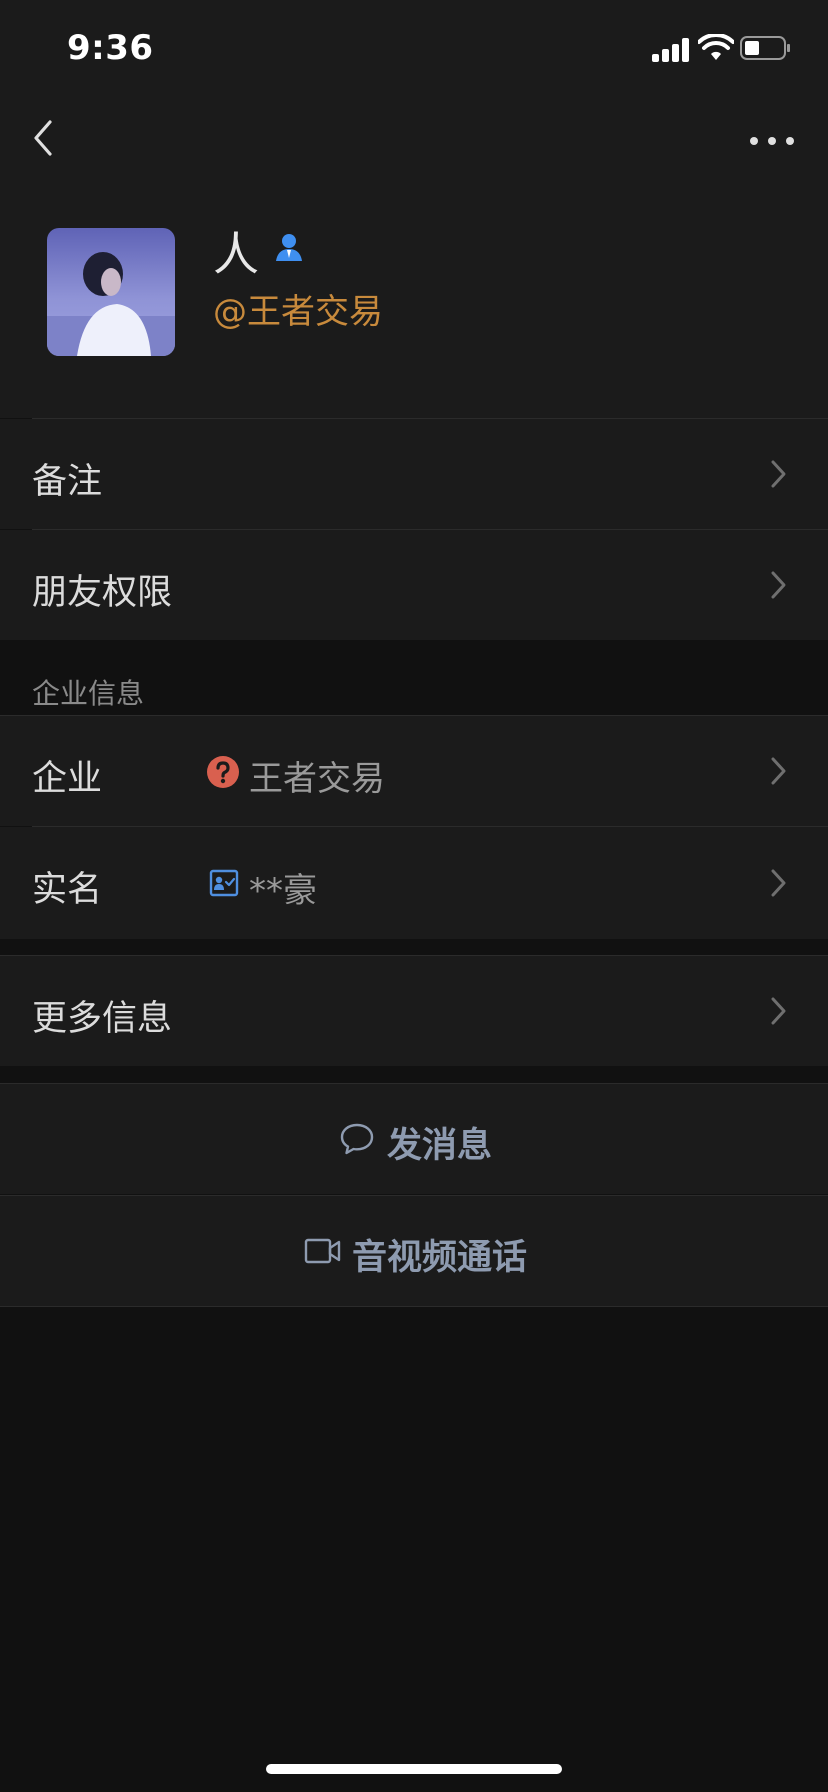 The height and width of the screenshot is (1792, 828). I want to click on question-icon, so click(223, 772).